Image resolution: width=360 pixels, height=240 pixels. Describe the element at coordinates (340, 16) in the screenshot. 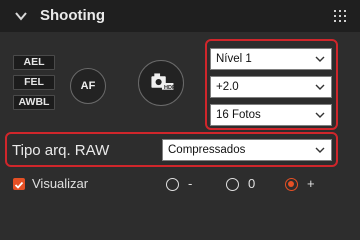

I see `grid-dots-icon` at that location.